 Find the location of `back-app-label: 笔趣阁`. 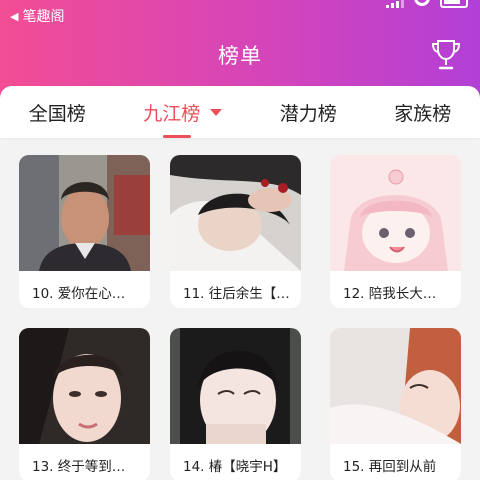

back-app-label: 笔趣阁 is located at coordinates (43, 17).